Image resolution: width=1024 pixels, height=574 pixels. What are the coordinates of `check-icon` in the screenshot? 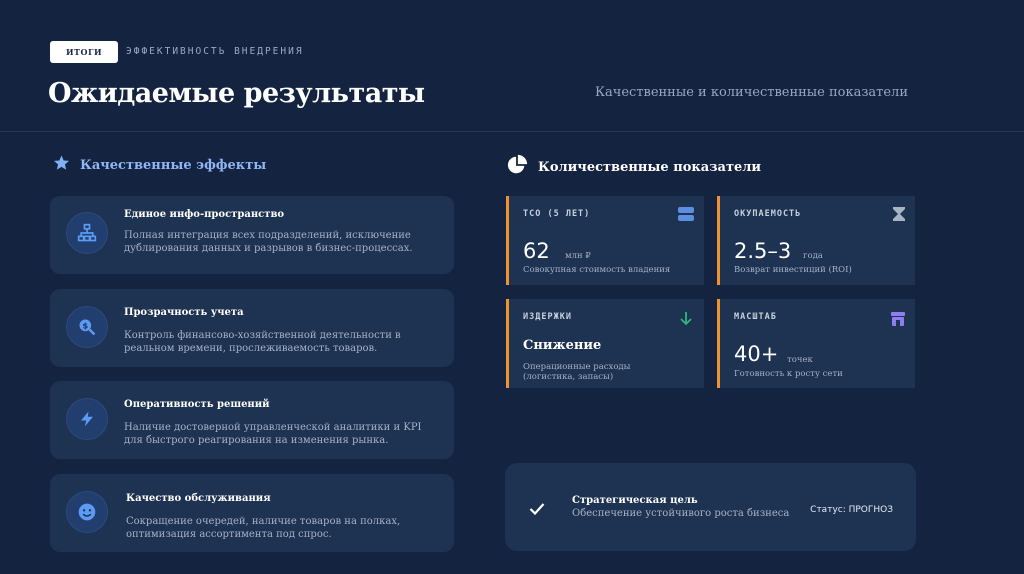 It's located at (537, 509).